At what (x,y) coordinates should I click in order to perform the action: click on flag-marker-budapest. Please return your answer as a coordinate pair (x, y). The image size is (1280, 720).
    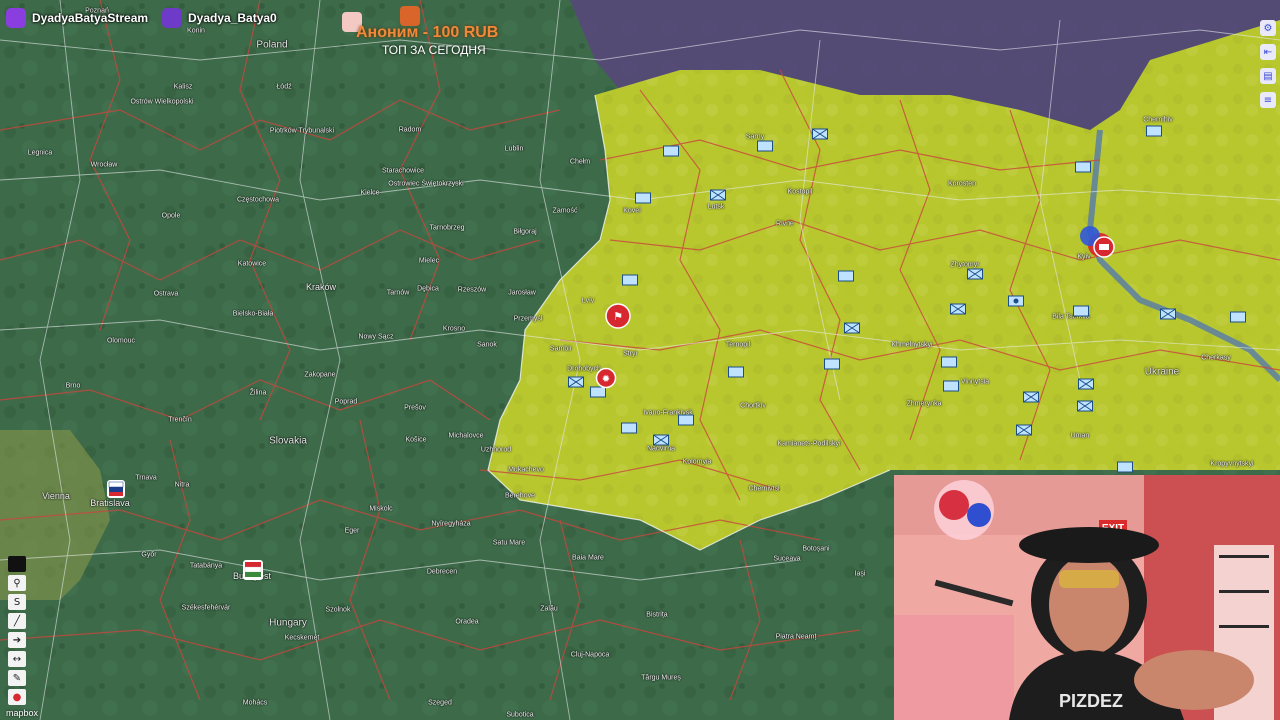
    Looking at the image, I should click on (253, 570).